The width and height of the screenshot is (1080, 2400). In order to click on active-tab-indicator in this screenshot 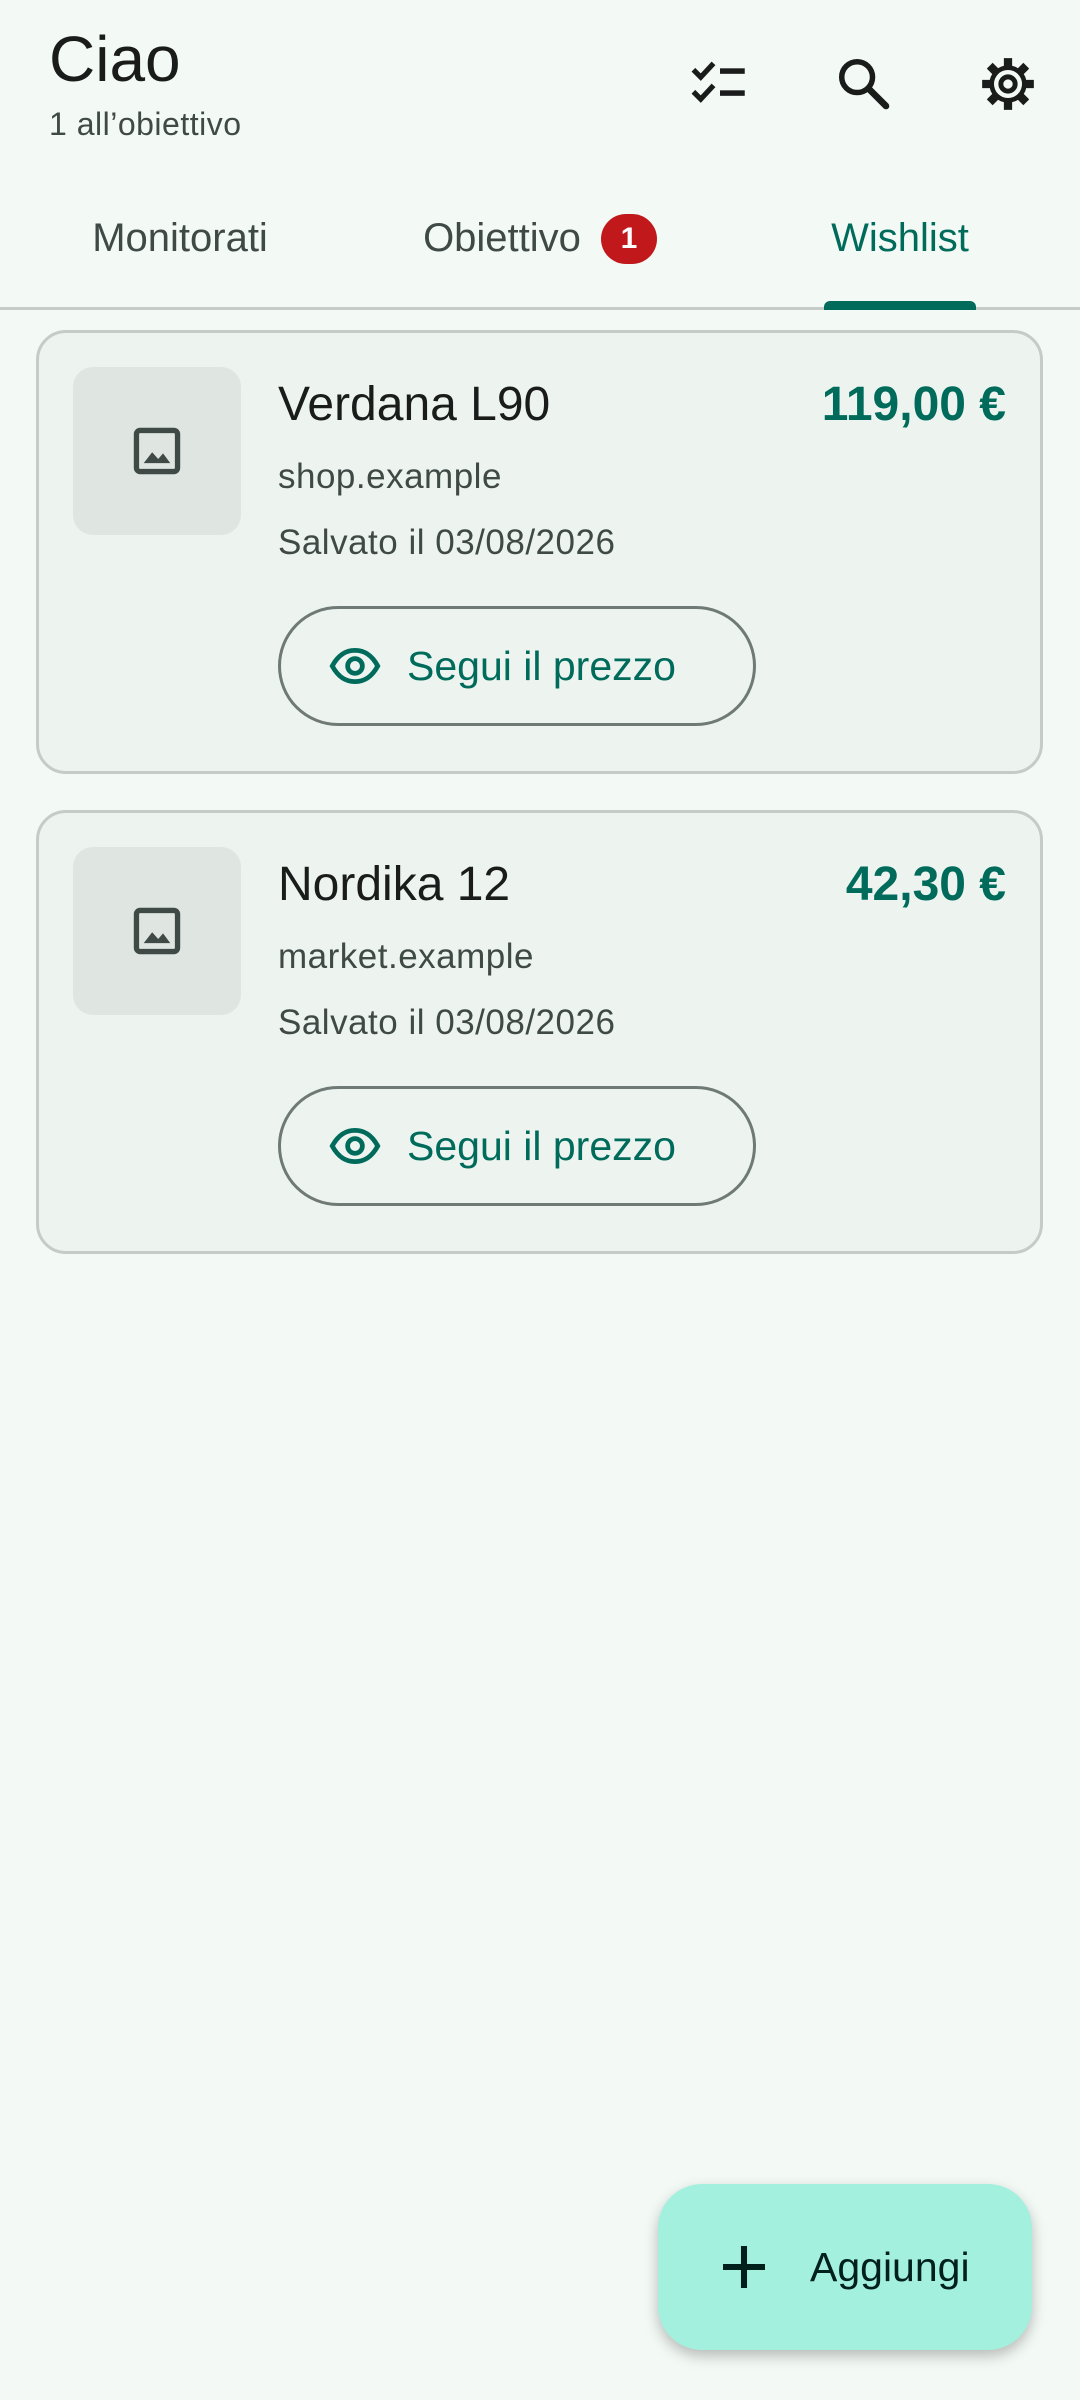, I will do `click(900, 305)`.